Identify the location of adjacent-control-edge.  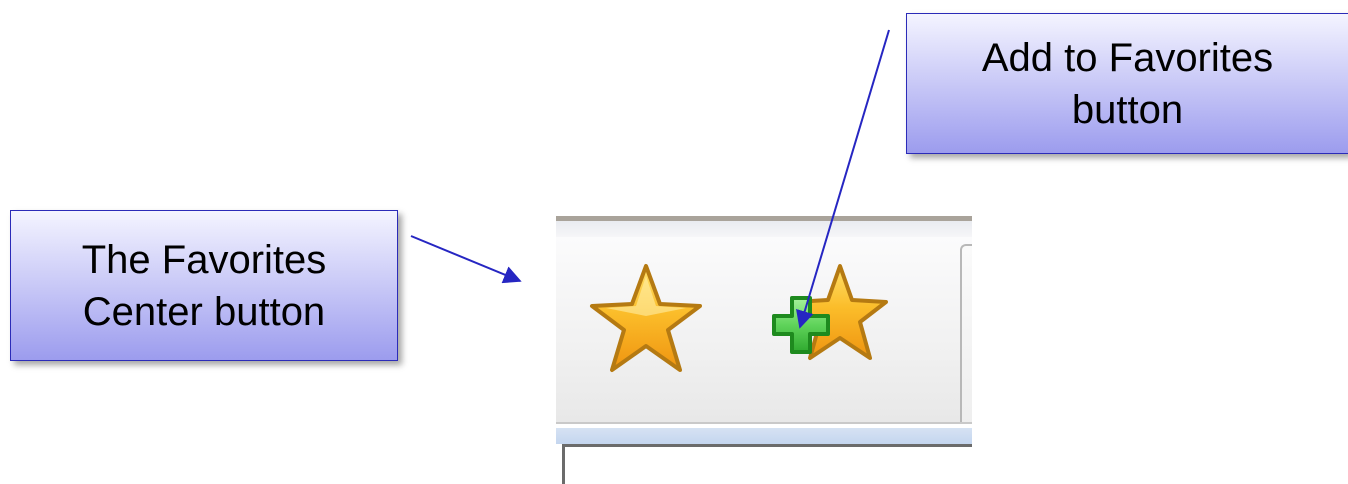
(966, 338).